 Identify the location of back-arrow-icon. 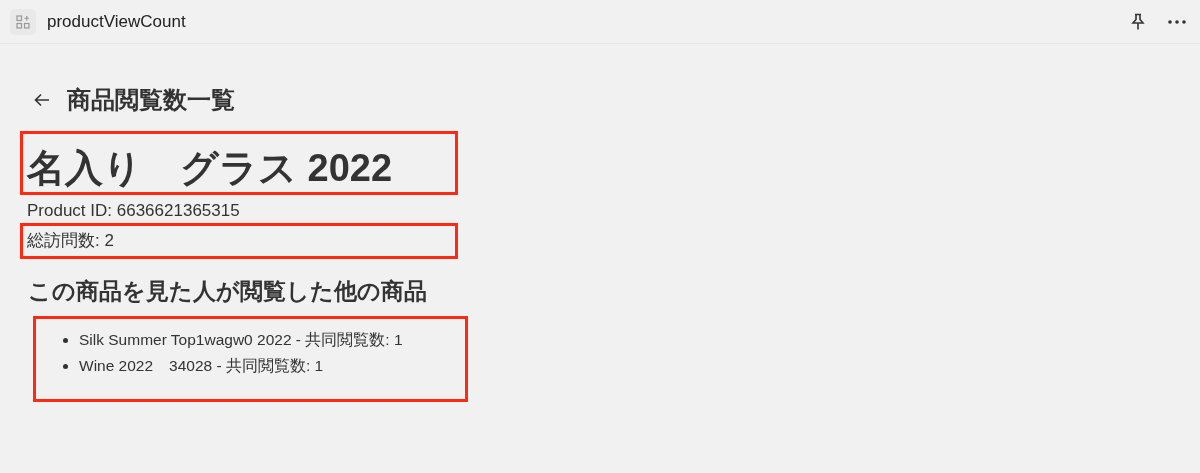
(42, 100).